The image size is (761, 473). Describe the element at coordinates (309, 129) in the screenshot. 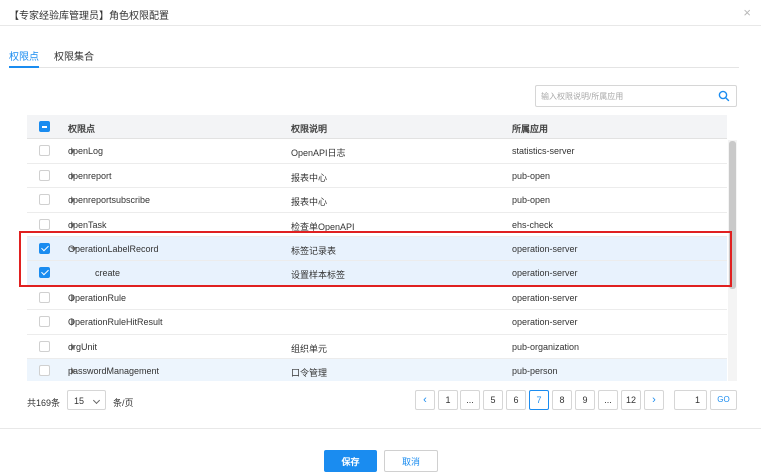

I see `column-header-desc: 权限说明` at that location.